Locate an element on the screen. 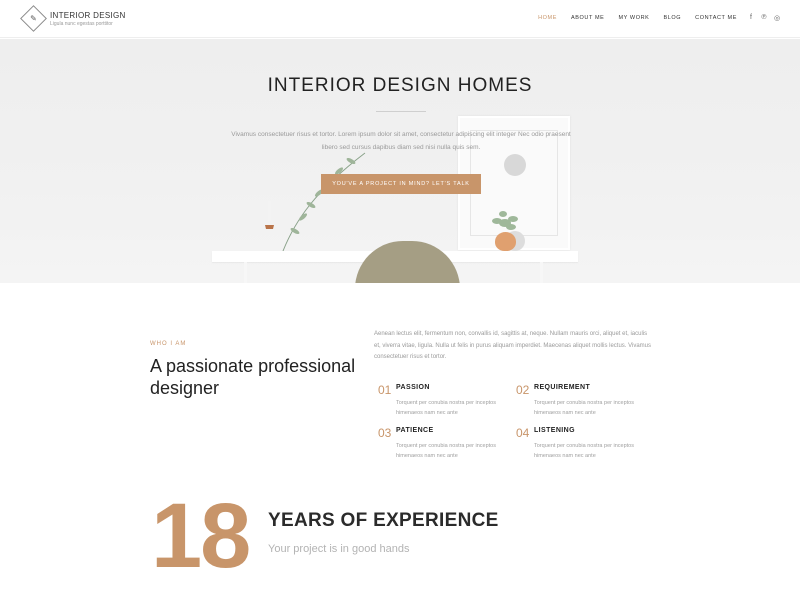 Image resolution: width=800 pixels, height=600 pixels. feature-number: 03 is located at coordinates (385, 433).